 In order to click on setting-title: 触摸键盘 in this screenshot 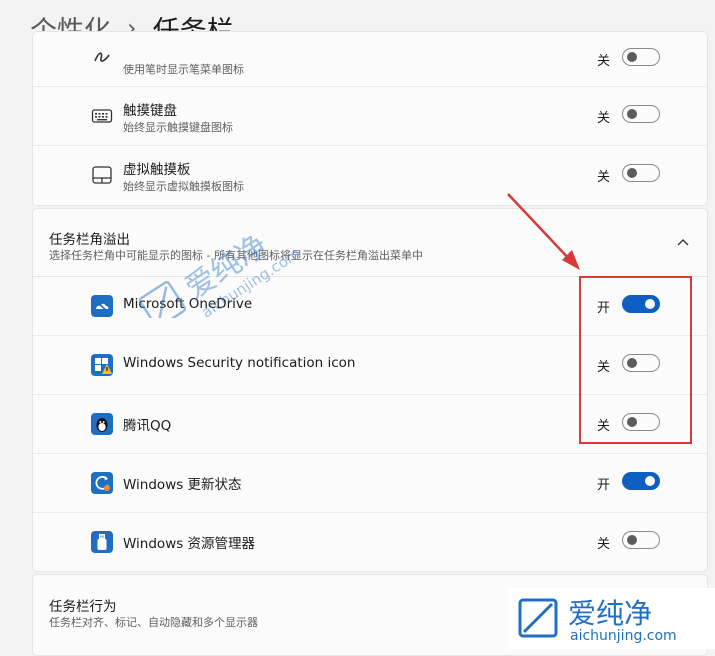, I will do `click(150, 111)`.